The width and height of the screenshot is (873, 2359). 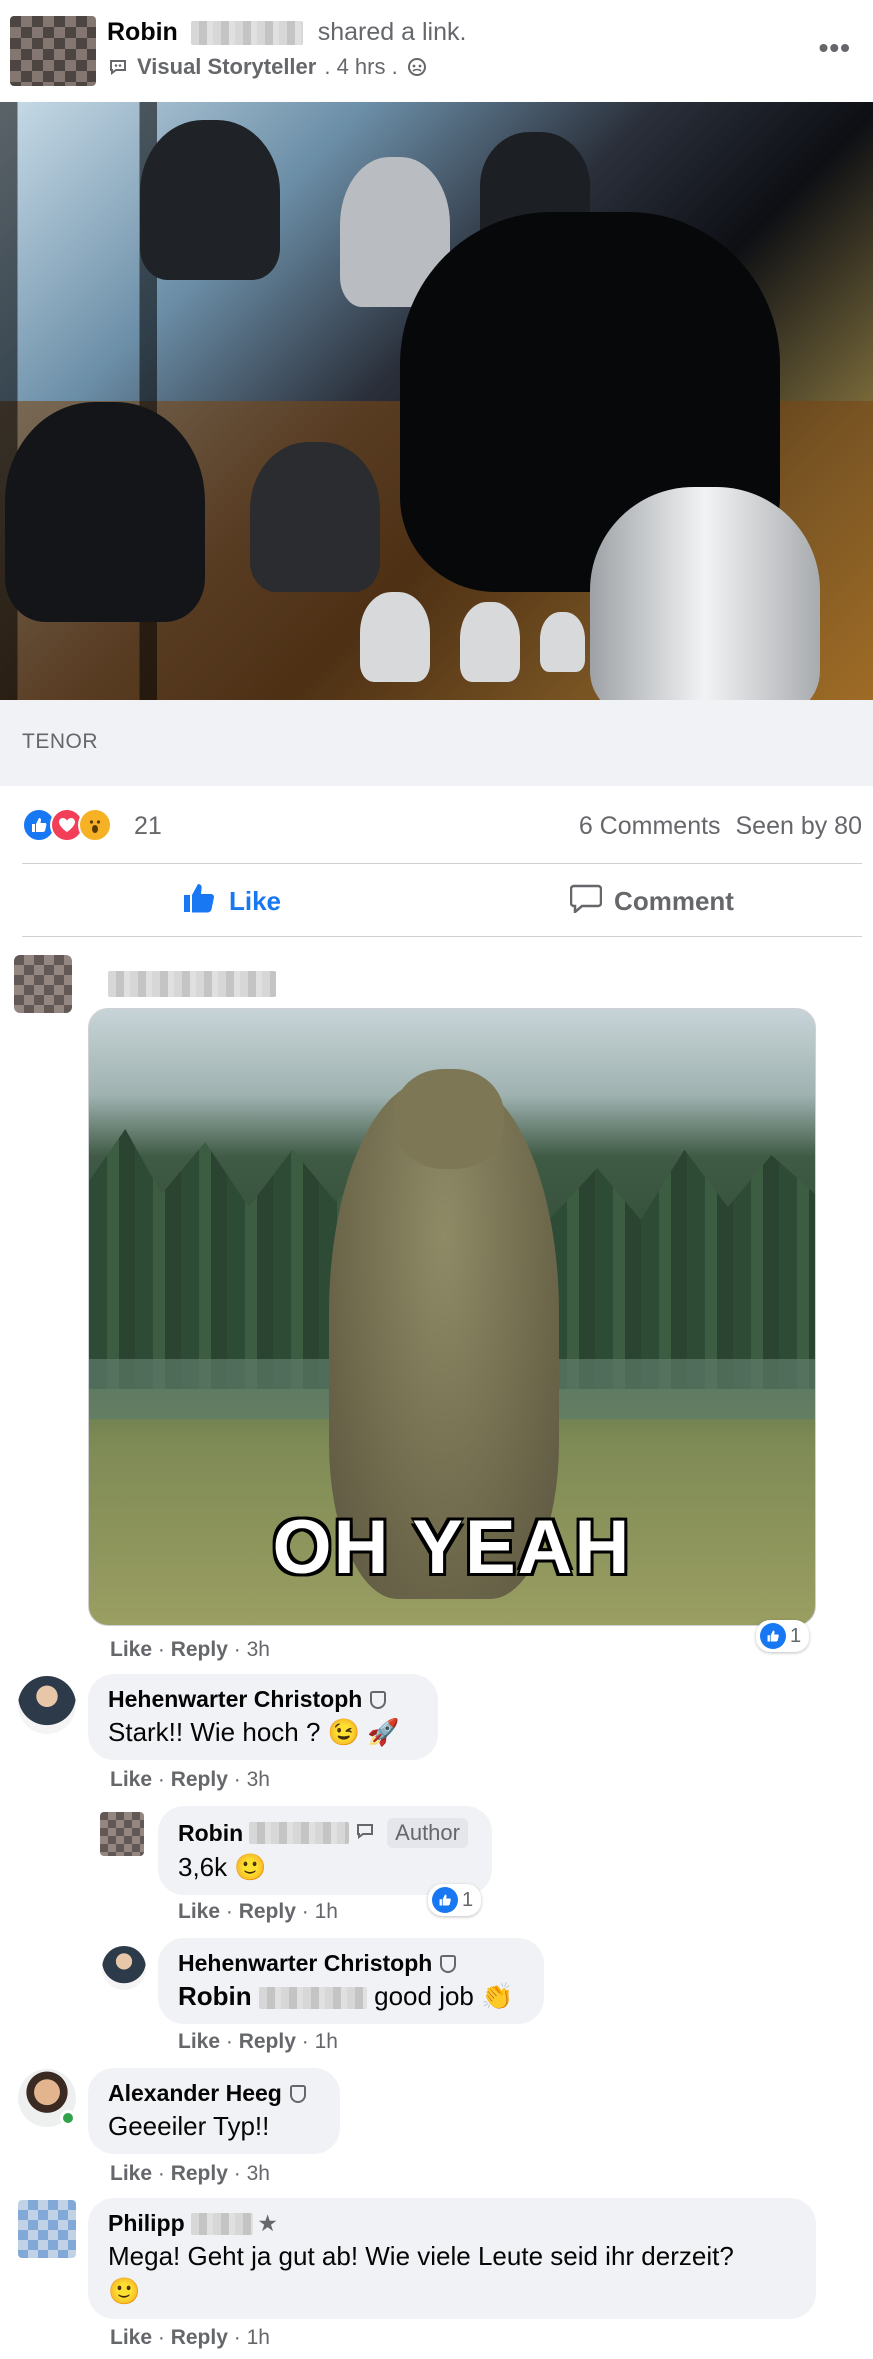 What do you see at coordinates (200, 901) in the screenshot?
I see `thumbs-up-icon` at bounding box center [200, 901].